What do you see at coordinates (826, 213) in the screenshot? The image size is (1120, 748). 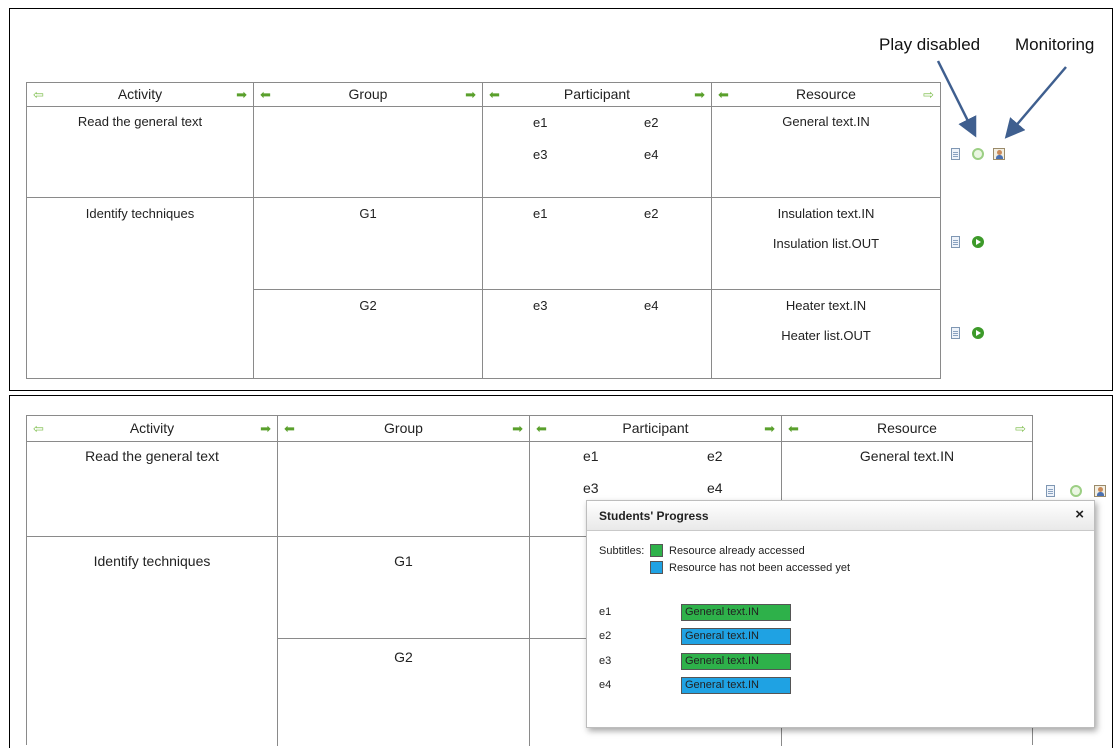 I see `resource-name: Insulation text.IN` at bounding box center [826, 213].